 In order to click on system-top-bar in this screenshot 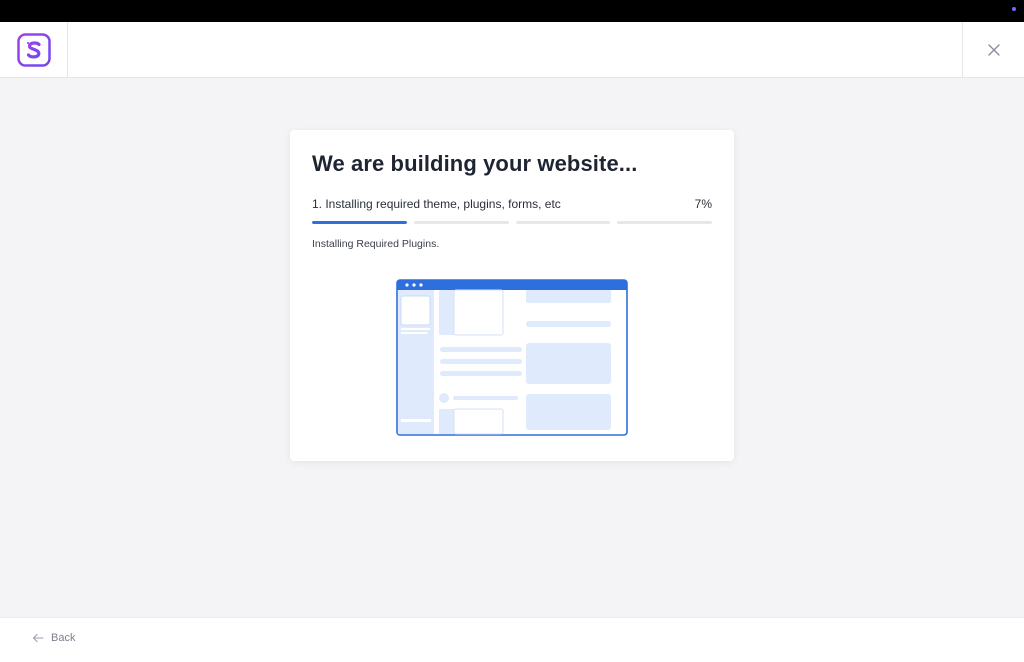, I will do `click(512, 11)`.